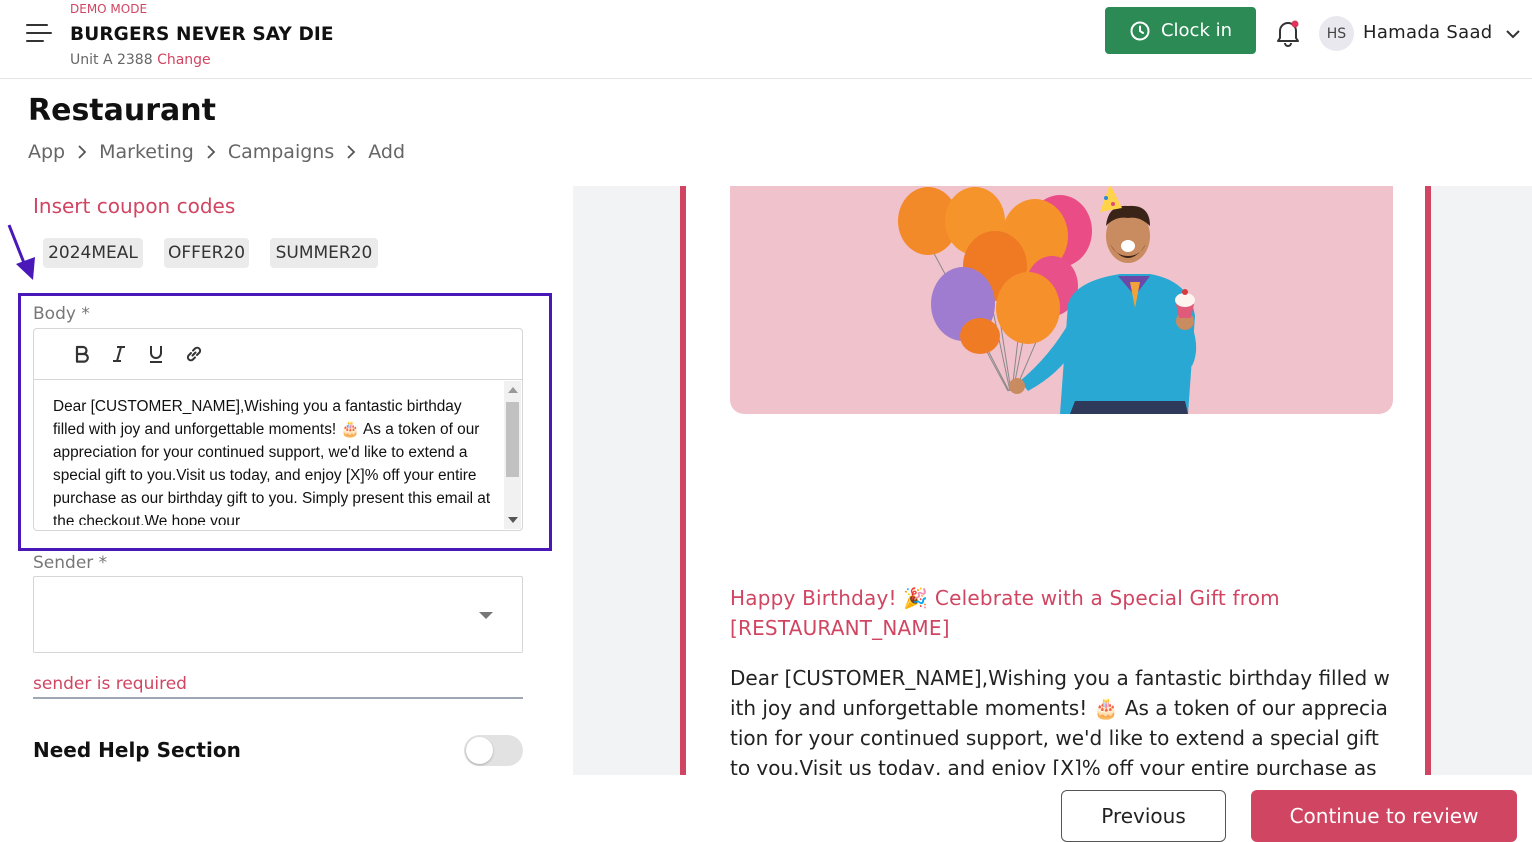 This screenshot has width=1532, height=842. What do you see at coordinates (512, 439) in the screenshot?
I see `scroll-thumb` at bounding box center [512, 439].